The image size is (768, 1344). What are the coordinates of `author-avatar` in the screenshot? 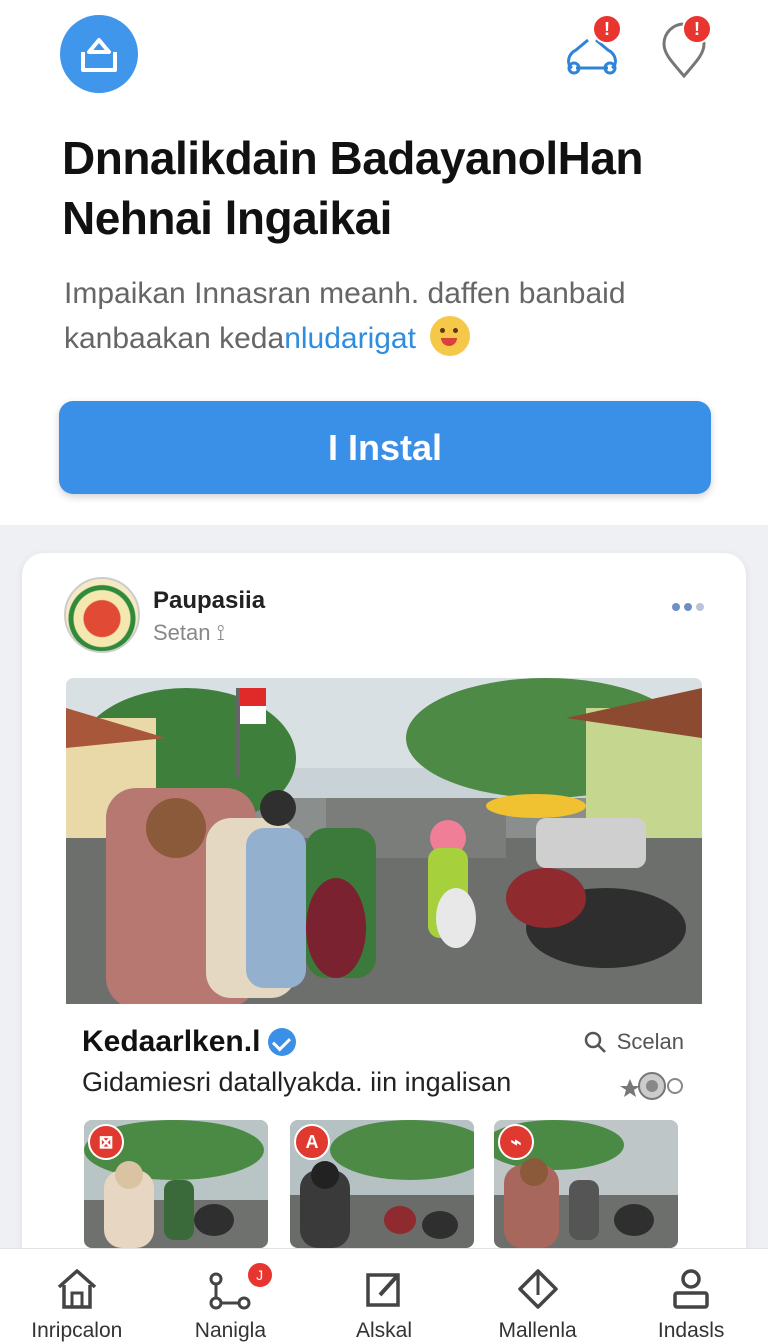 It's located at (102, 615).